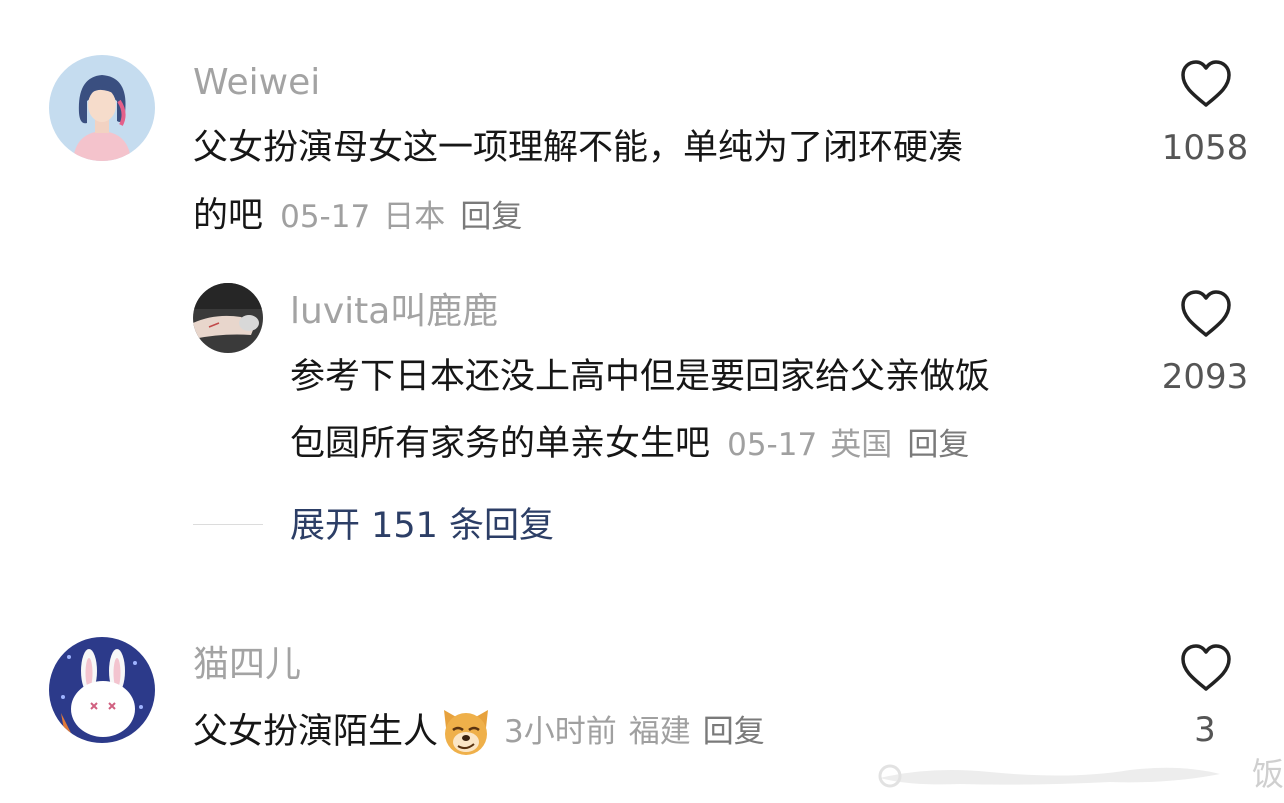 This screenshot has width=1284, height=803. What do you see at coordinates (228, 216) in the screenshot?
I see `comment-text-continued: 的吧` at bounding box center [228, 216].